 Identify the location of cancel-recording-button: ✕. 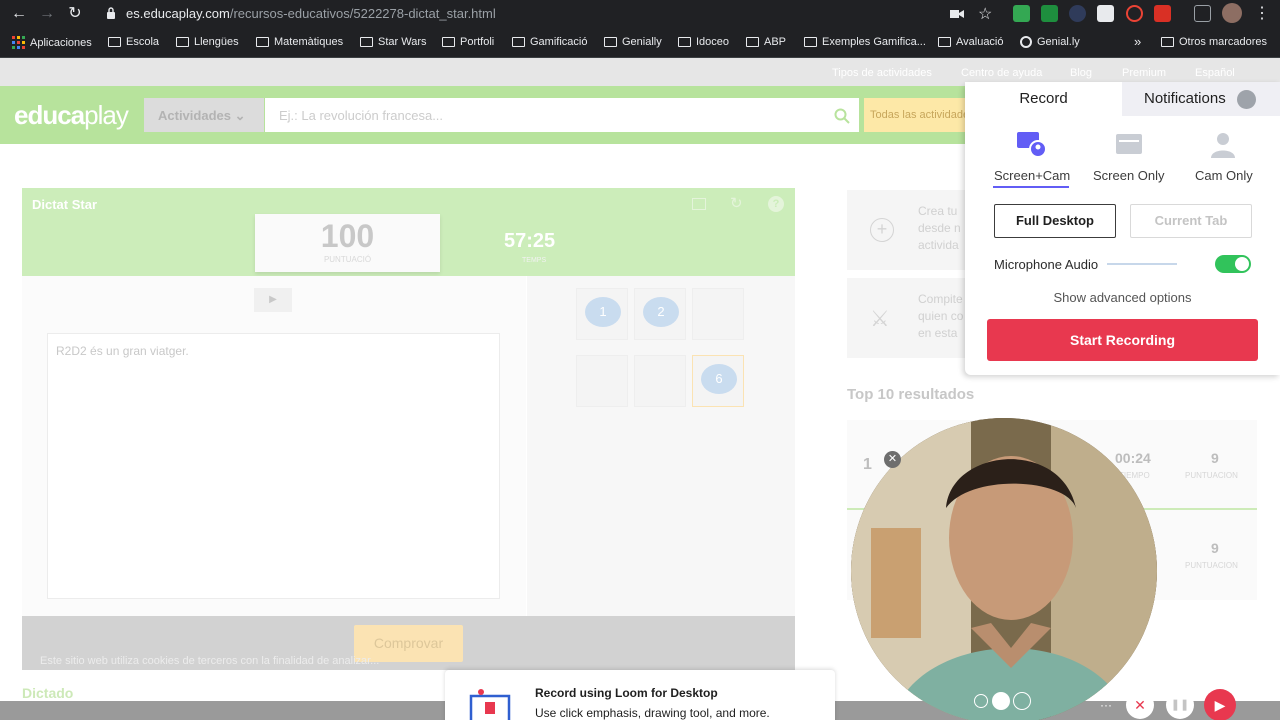
(1140, 705).